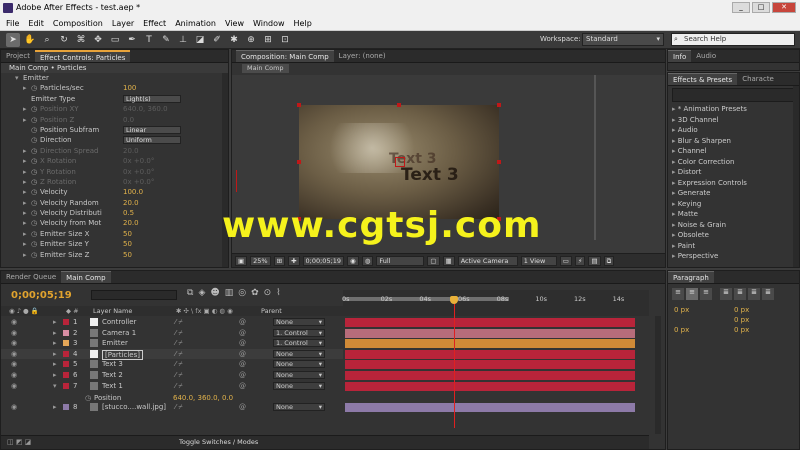  What do you see at coordinates (133, 192) in the screenshot?
I see `effect-property-value: 100.0` at bounding box center [133, 192].